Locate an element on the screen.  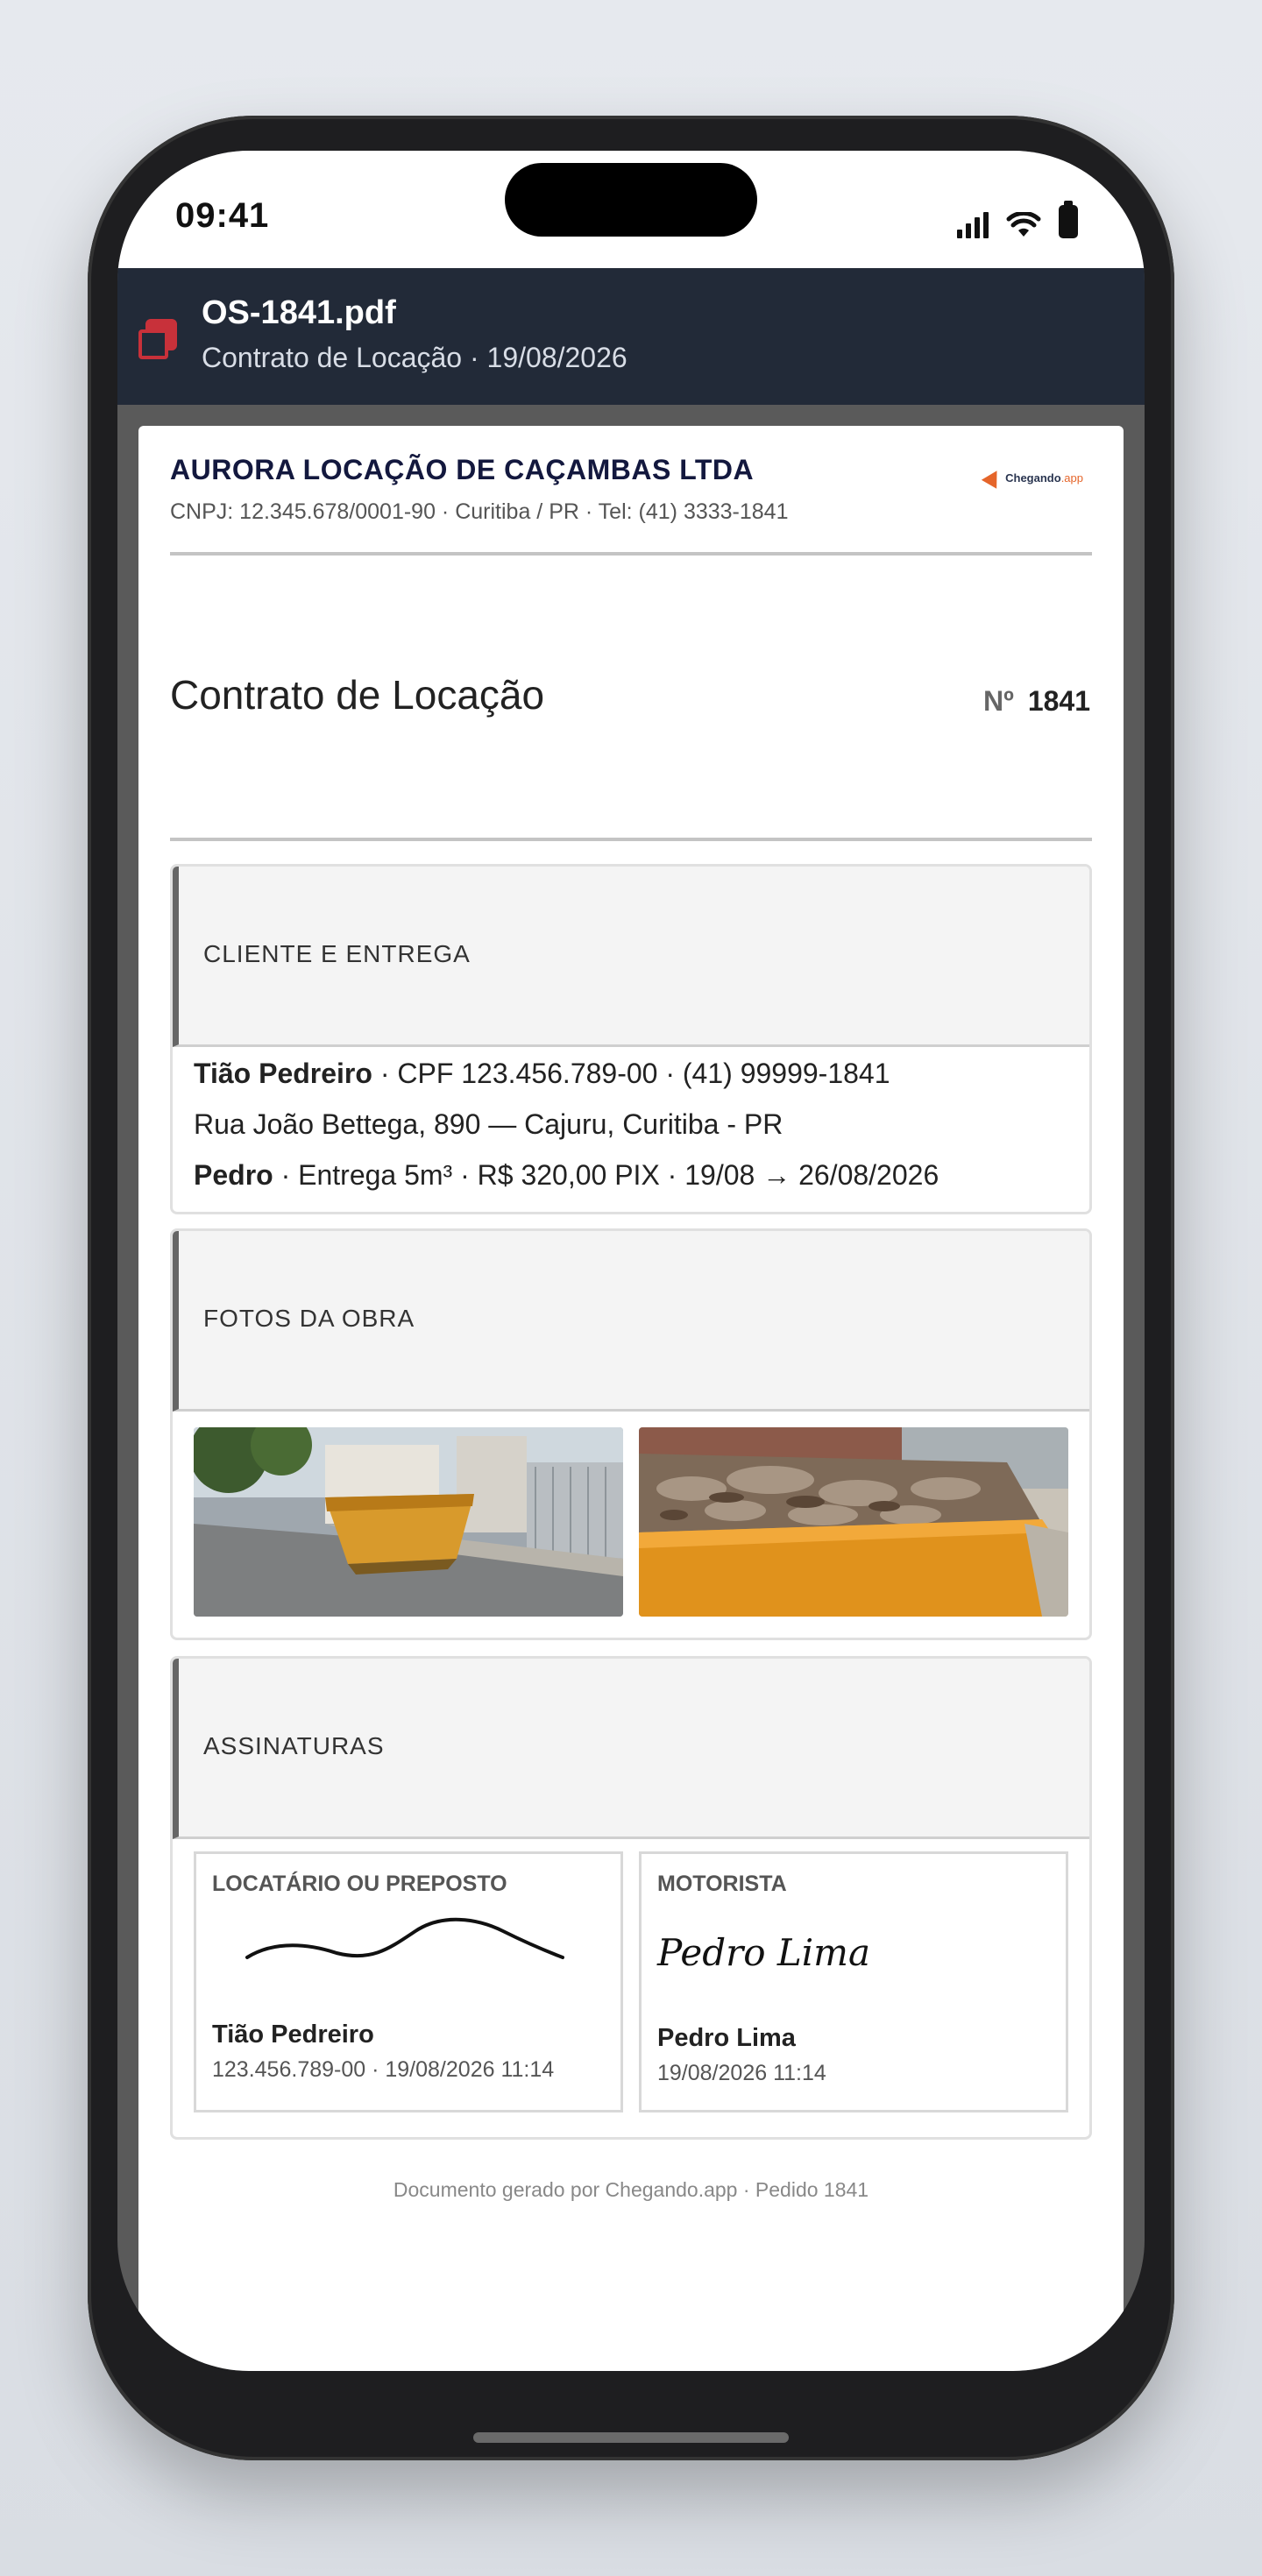
document-number: Nº 1841 is located at coordinates (1036, 701).